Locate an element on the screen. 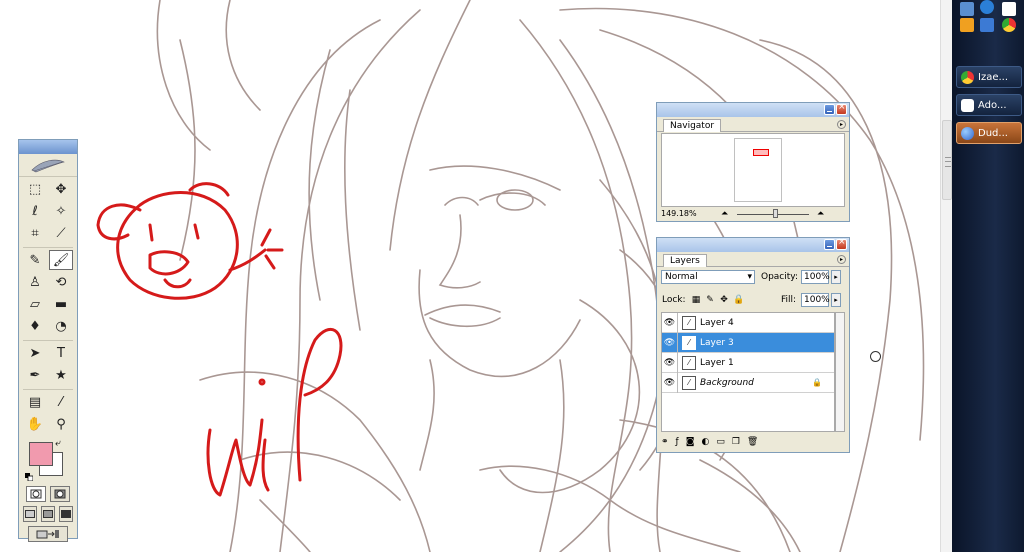 This screenshot has height=552, width=1024. lock-all-icon: 🔒 is located at coordinates (738, 300).